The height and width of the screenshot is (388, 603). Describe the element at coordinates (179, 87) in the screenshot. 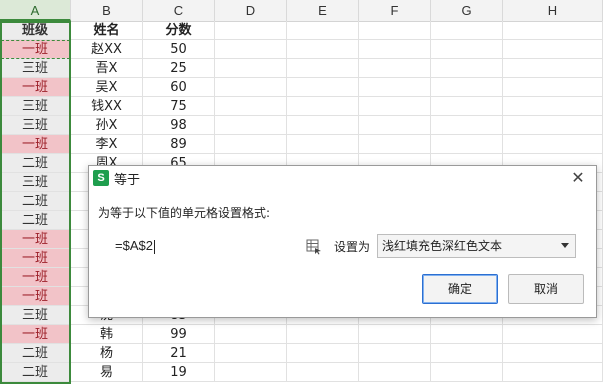

I see `score-cell: 60` at that location.